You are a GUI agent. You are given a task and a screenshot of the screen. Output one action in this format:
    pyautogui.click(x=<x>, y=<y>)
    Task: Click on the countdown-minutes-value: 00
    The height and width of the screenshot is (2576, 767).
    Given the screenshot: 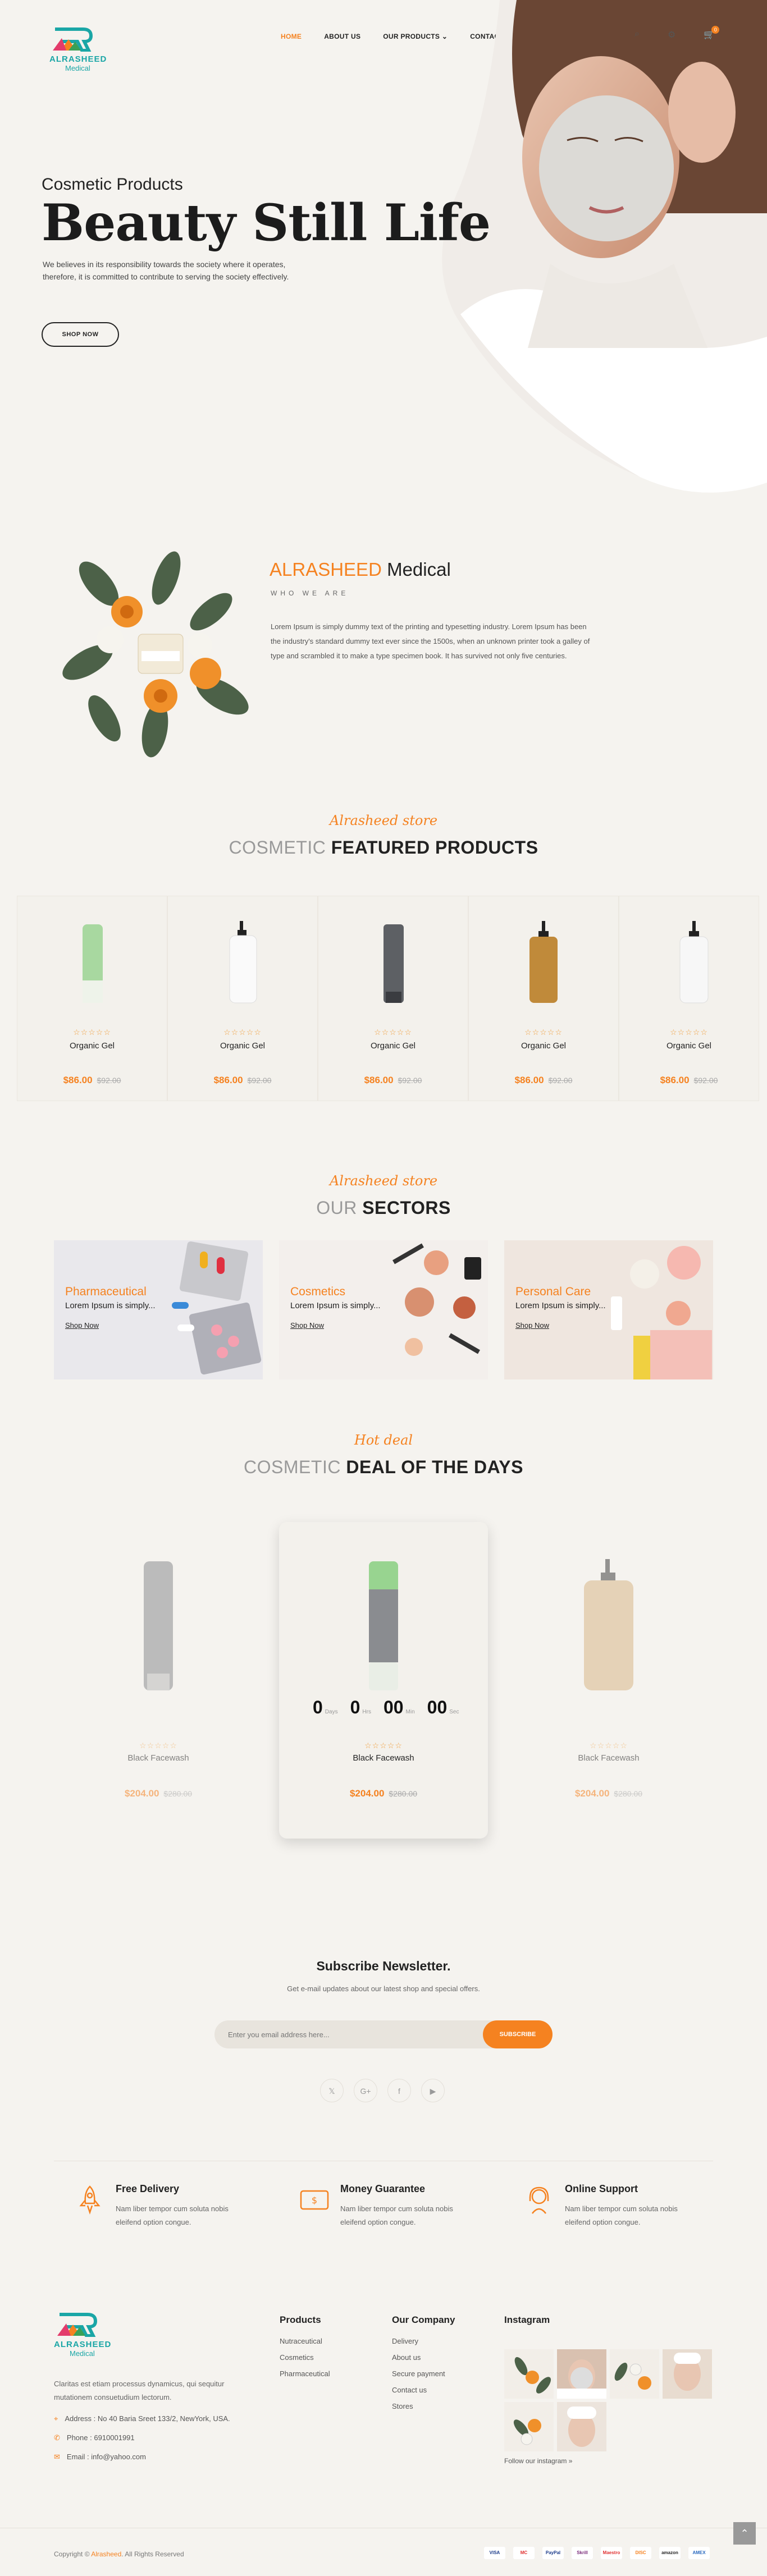 What is the action you would take?
    pyautogui.click(x=393, y=1707)
    